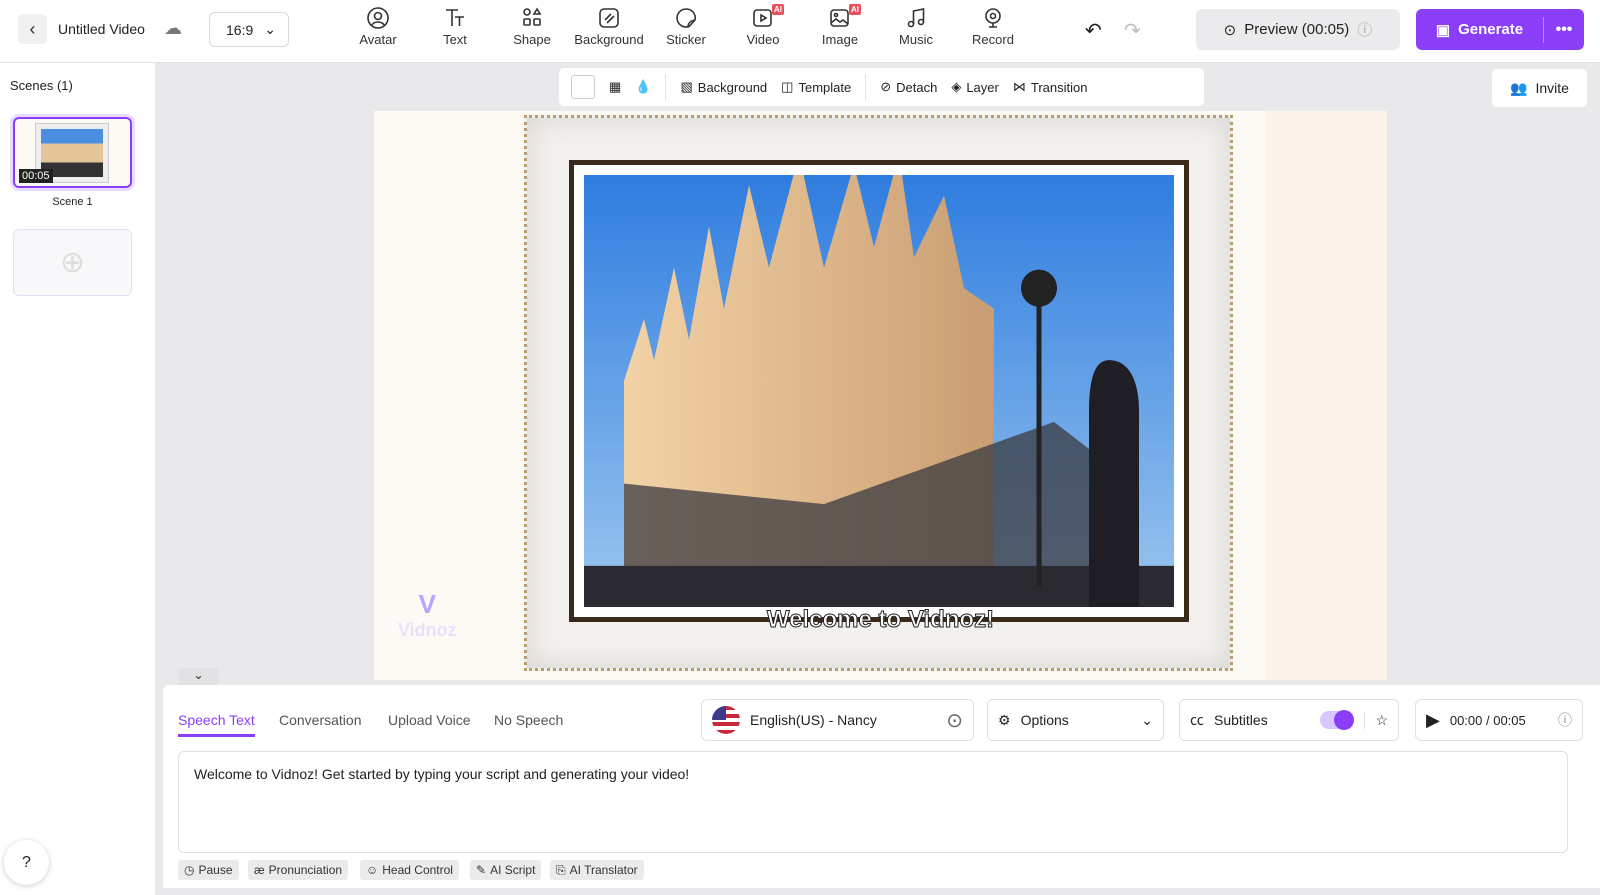 The height and width of the screenshot is (895, 1600). I want to click on avatar-icon, so click(378, 18).